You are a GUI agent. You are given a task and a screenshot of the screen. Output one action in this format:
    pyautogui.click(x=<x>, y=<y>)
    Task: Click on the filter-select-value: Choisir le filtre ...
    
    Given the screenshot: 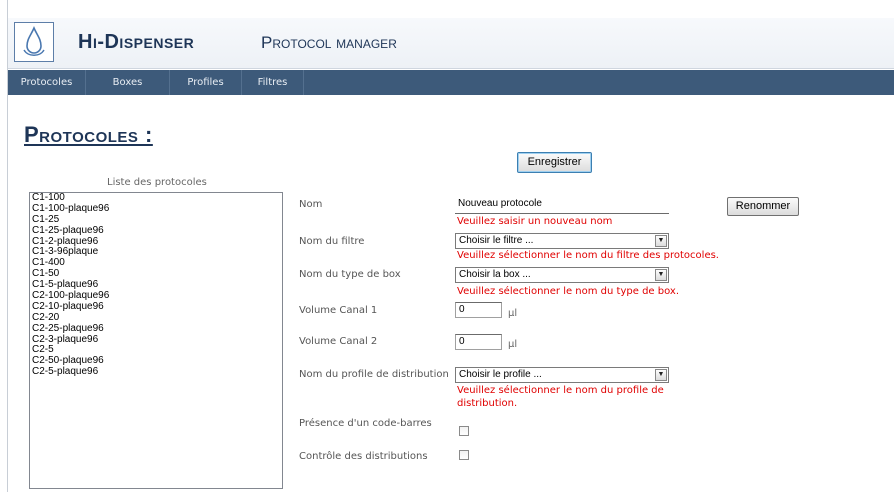 What is the action you would take?
    pyautogui.click(x=496, y=240)
    